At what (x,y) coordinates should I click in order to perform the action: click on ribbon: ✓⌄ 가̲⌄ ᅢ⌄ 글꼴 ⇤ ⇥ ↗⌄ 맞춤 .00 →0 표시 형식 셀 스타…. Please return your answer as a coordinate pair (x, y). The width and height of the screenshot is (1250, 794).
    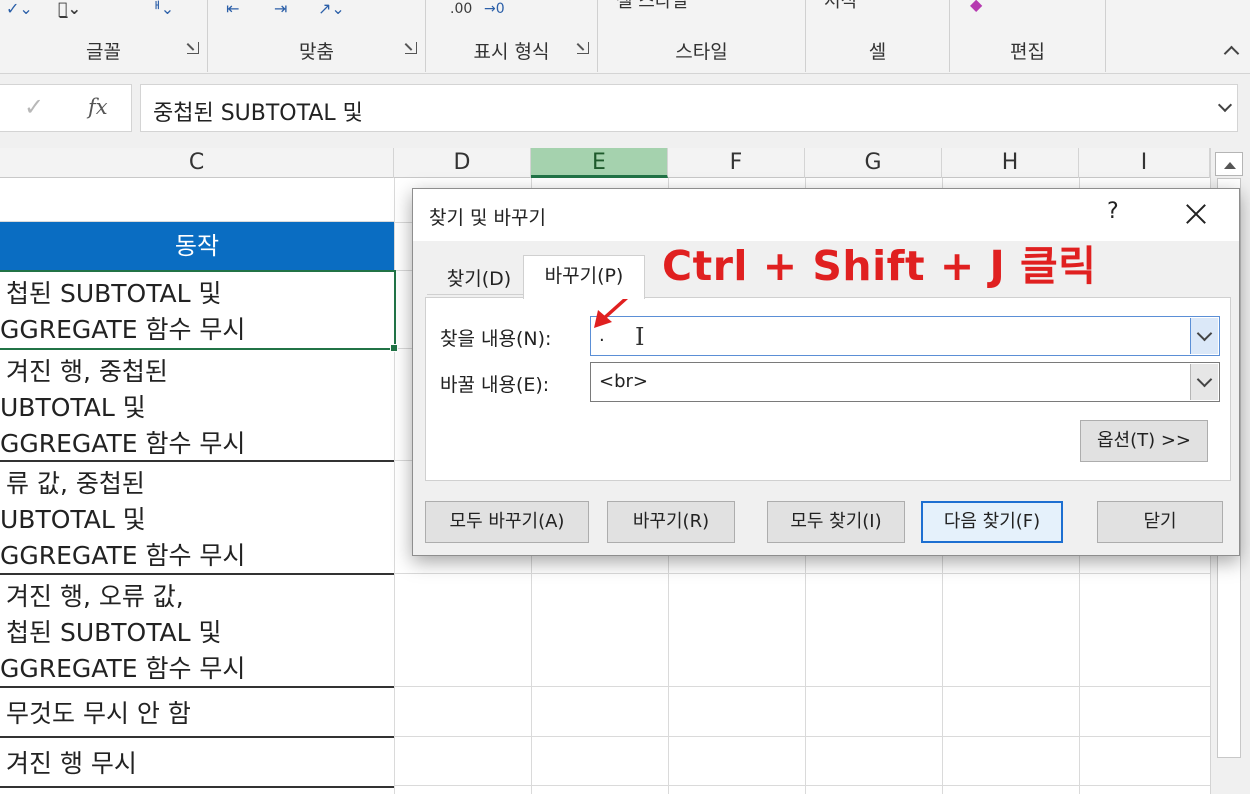
    Looking at the image, I should click on (625, 37).